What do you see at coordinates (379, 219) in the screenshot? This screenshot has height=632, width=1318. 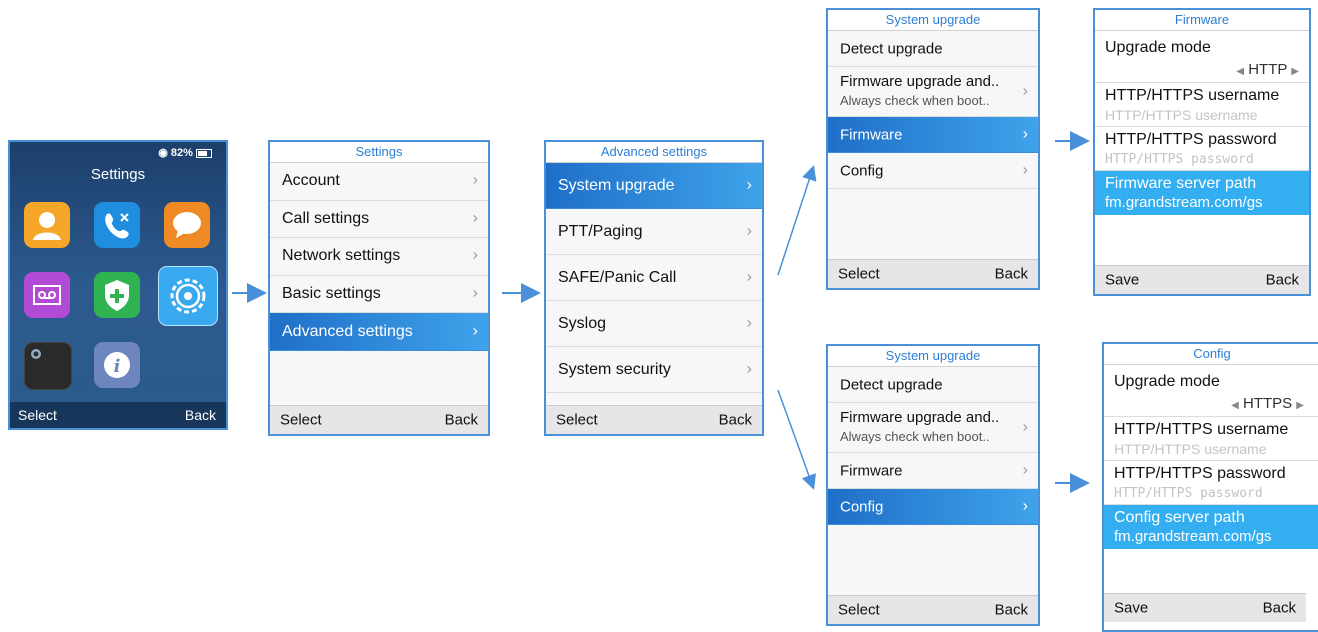 I see `menu-item-call-settings: Call settings ›` at bounding box center [379, 219].